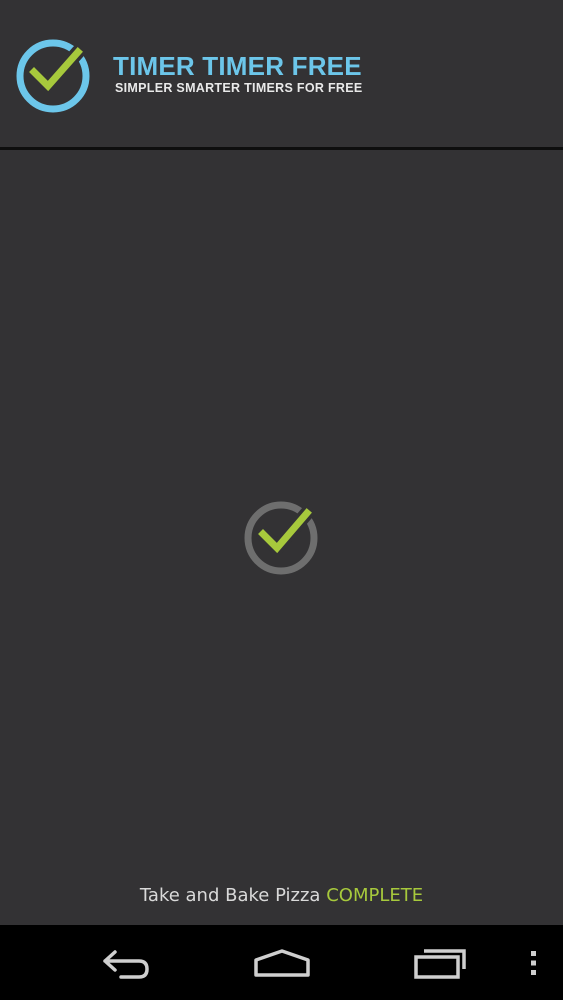  I want to click on timer-status: Take and Bake Pizza COMPLETE, so click(281, 895).